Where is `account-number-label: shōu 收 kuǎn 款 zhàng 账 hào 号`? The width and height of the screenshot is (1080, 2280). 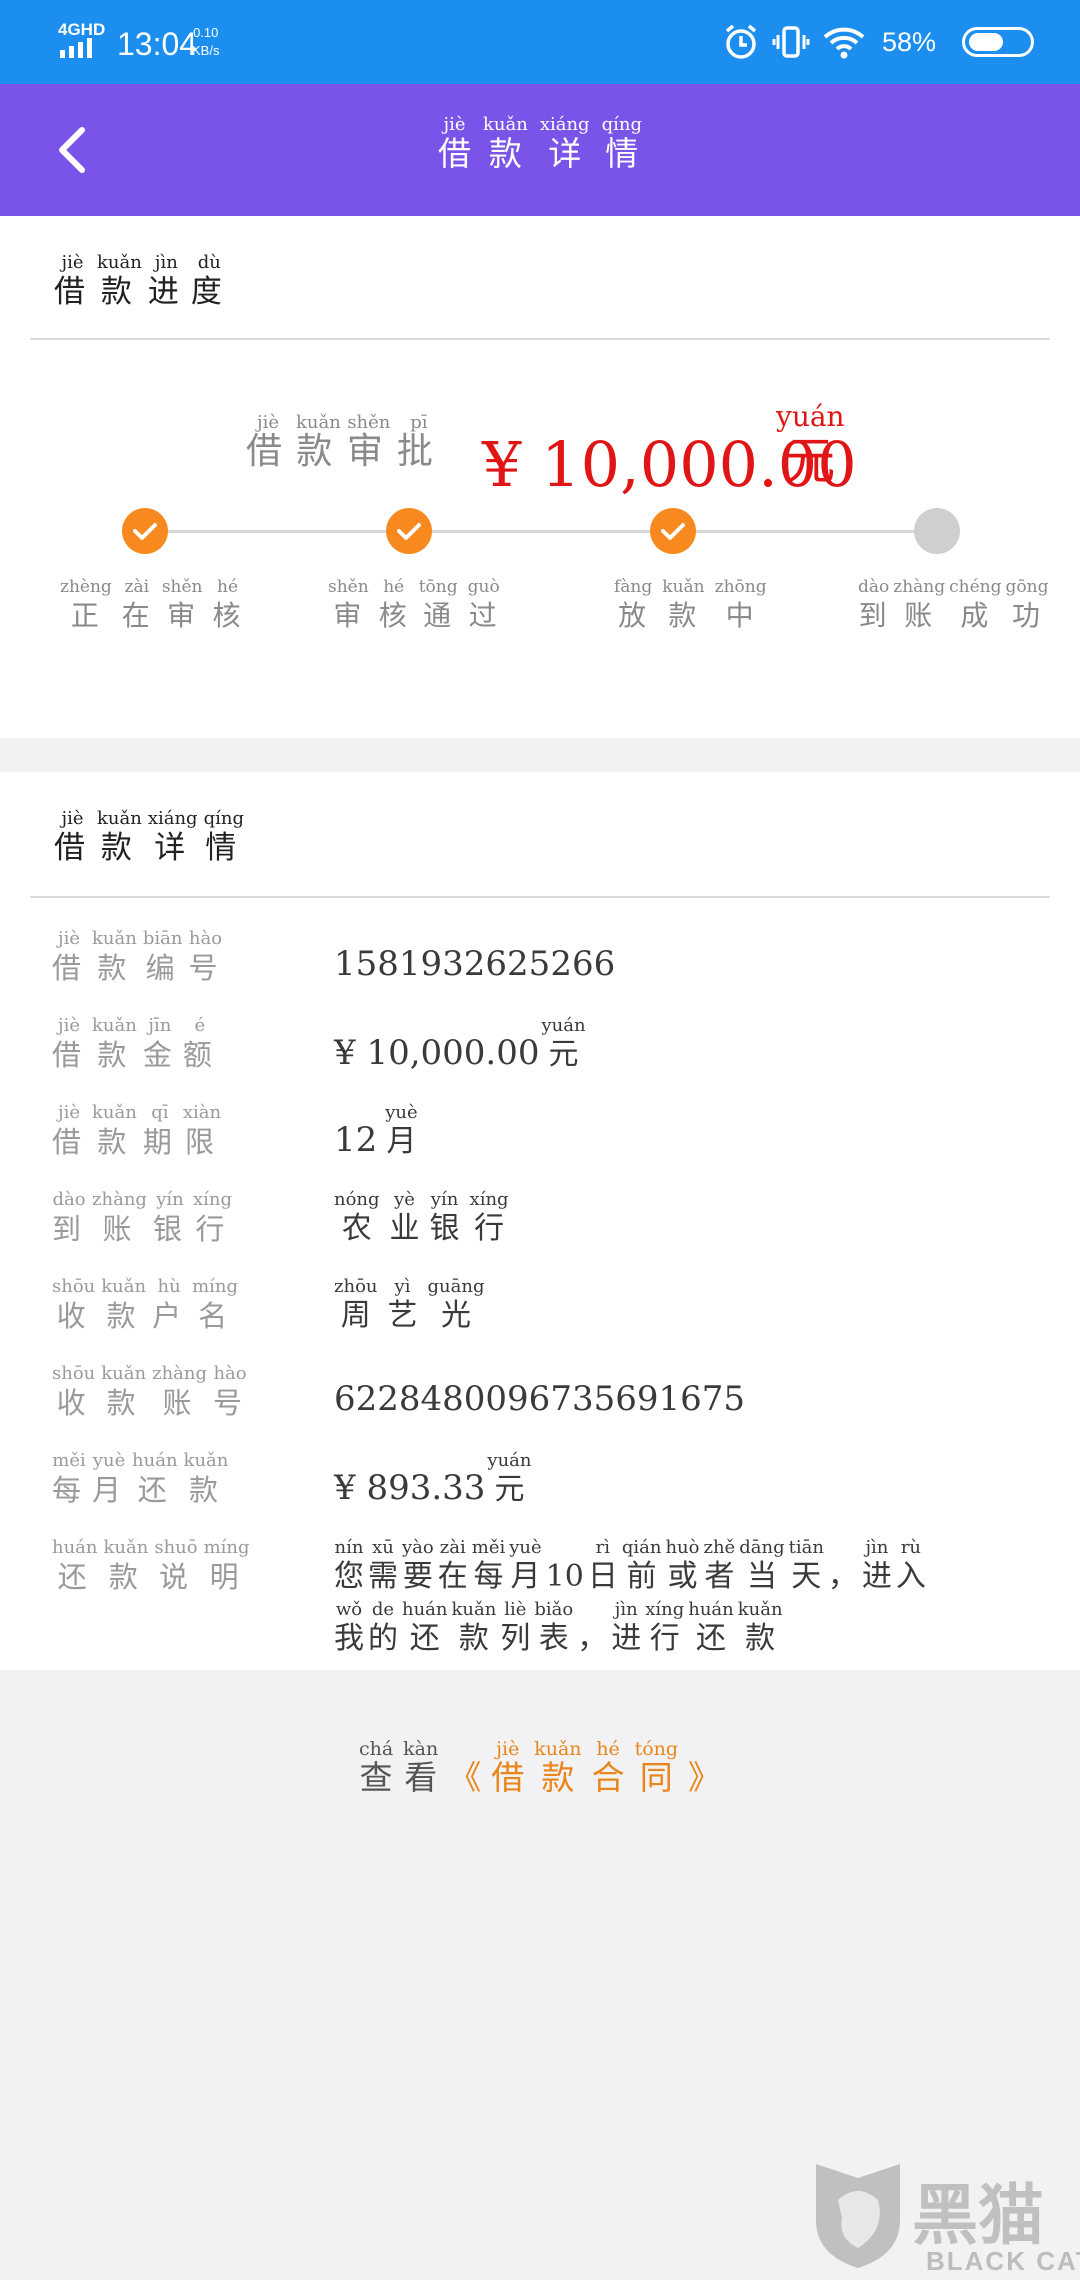
account-number-label: shōu 收 kuǎn 款 zhàng 账 hào 号 is located at coordinates (150, 1391).